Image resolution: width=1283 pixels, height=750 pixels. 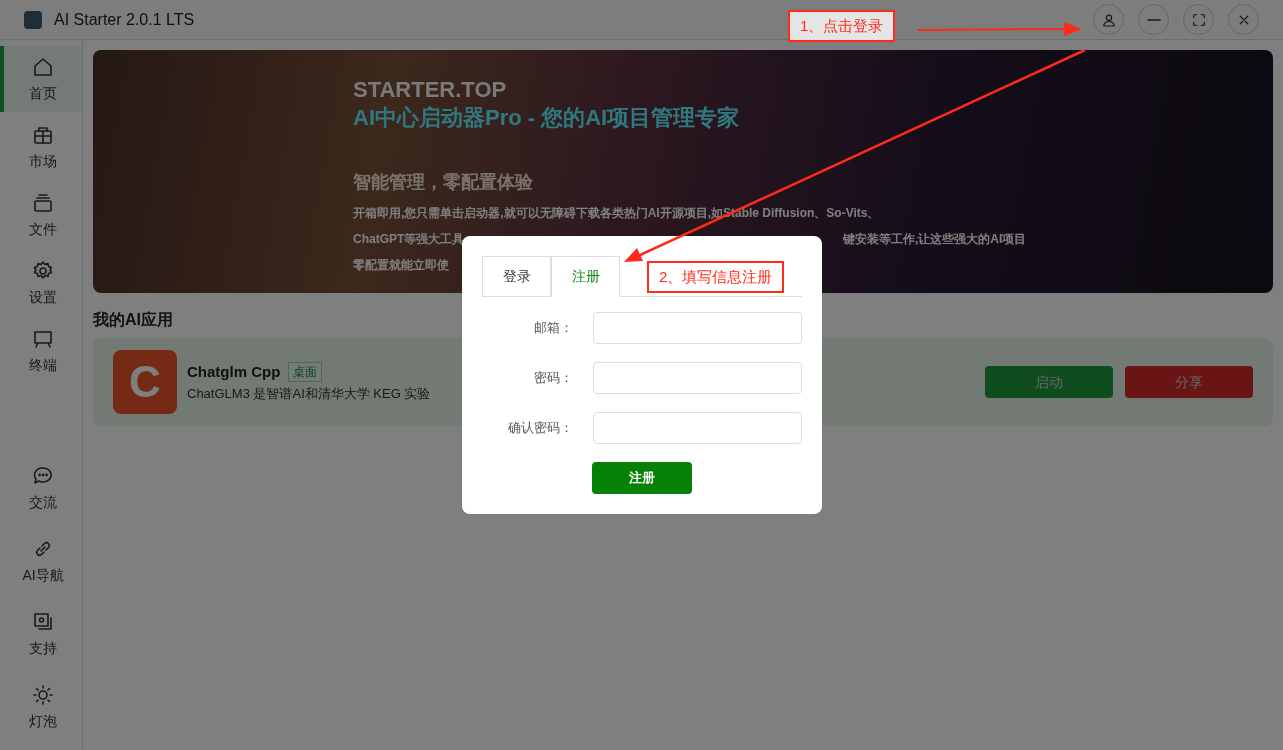 I want to click on app-logo: C, so click(x=145, y=382).